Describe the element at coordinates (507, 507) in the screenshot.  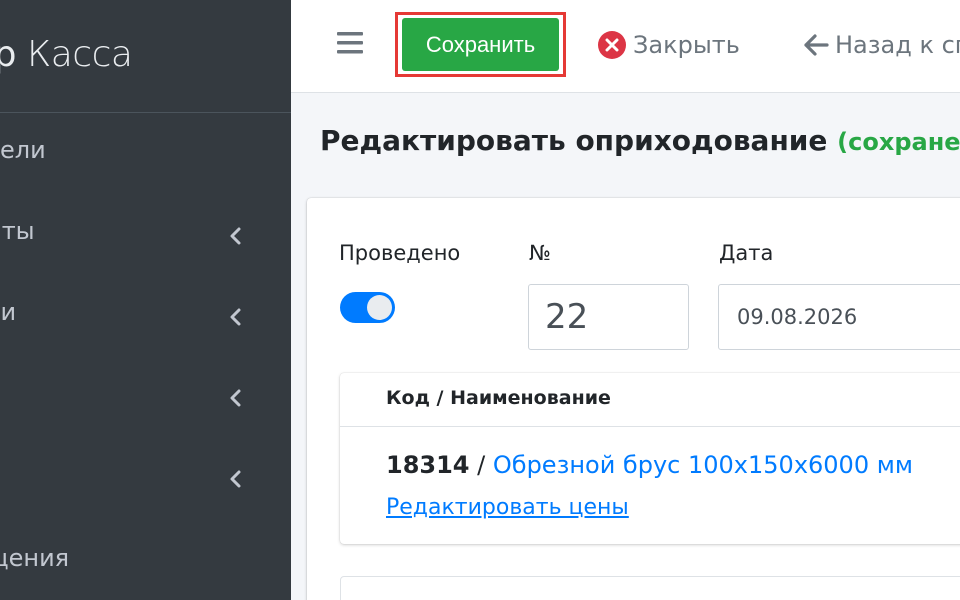
I see `edit-prices-link: Редактировать цены` at that location.